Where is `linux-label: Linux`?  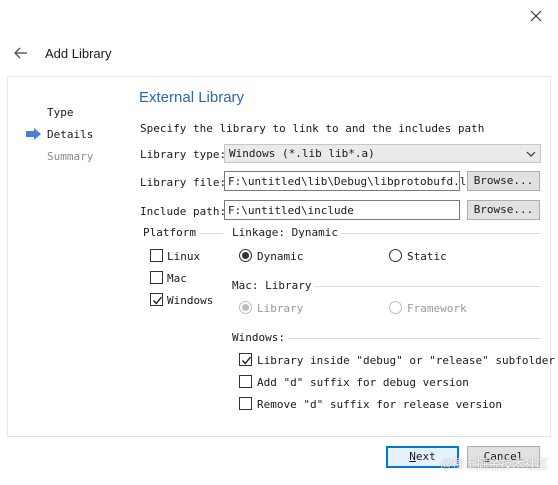
linux-label: Linux is located at coordinates (184, 256).